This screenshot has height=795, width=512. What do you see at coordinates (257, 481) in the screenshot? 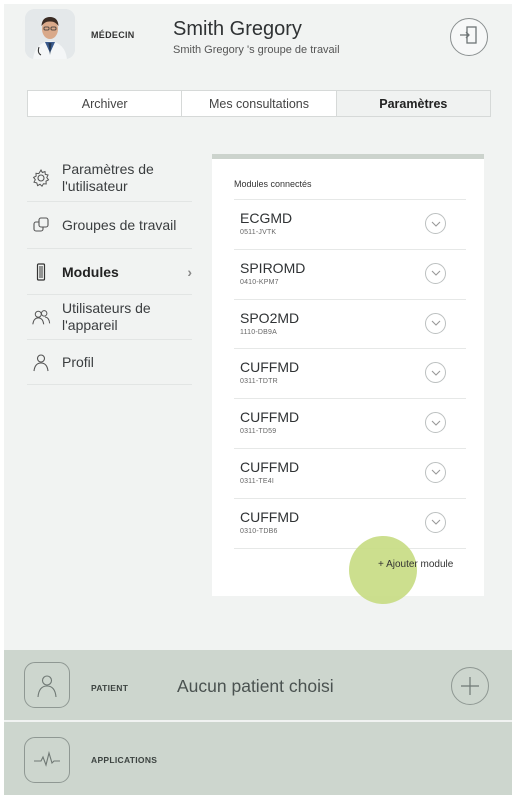
I see `module-id: 0311-TE4I` at bounding box center [257, 481].